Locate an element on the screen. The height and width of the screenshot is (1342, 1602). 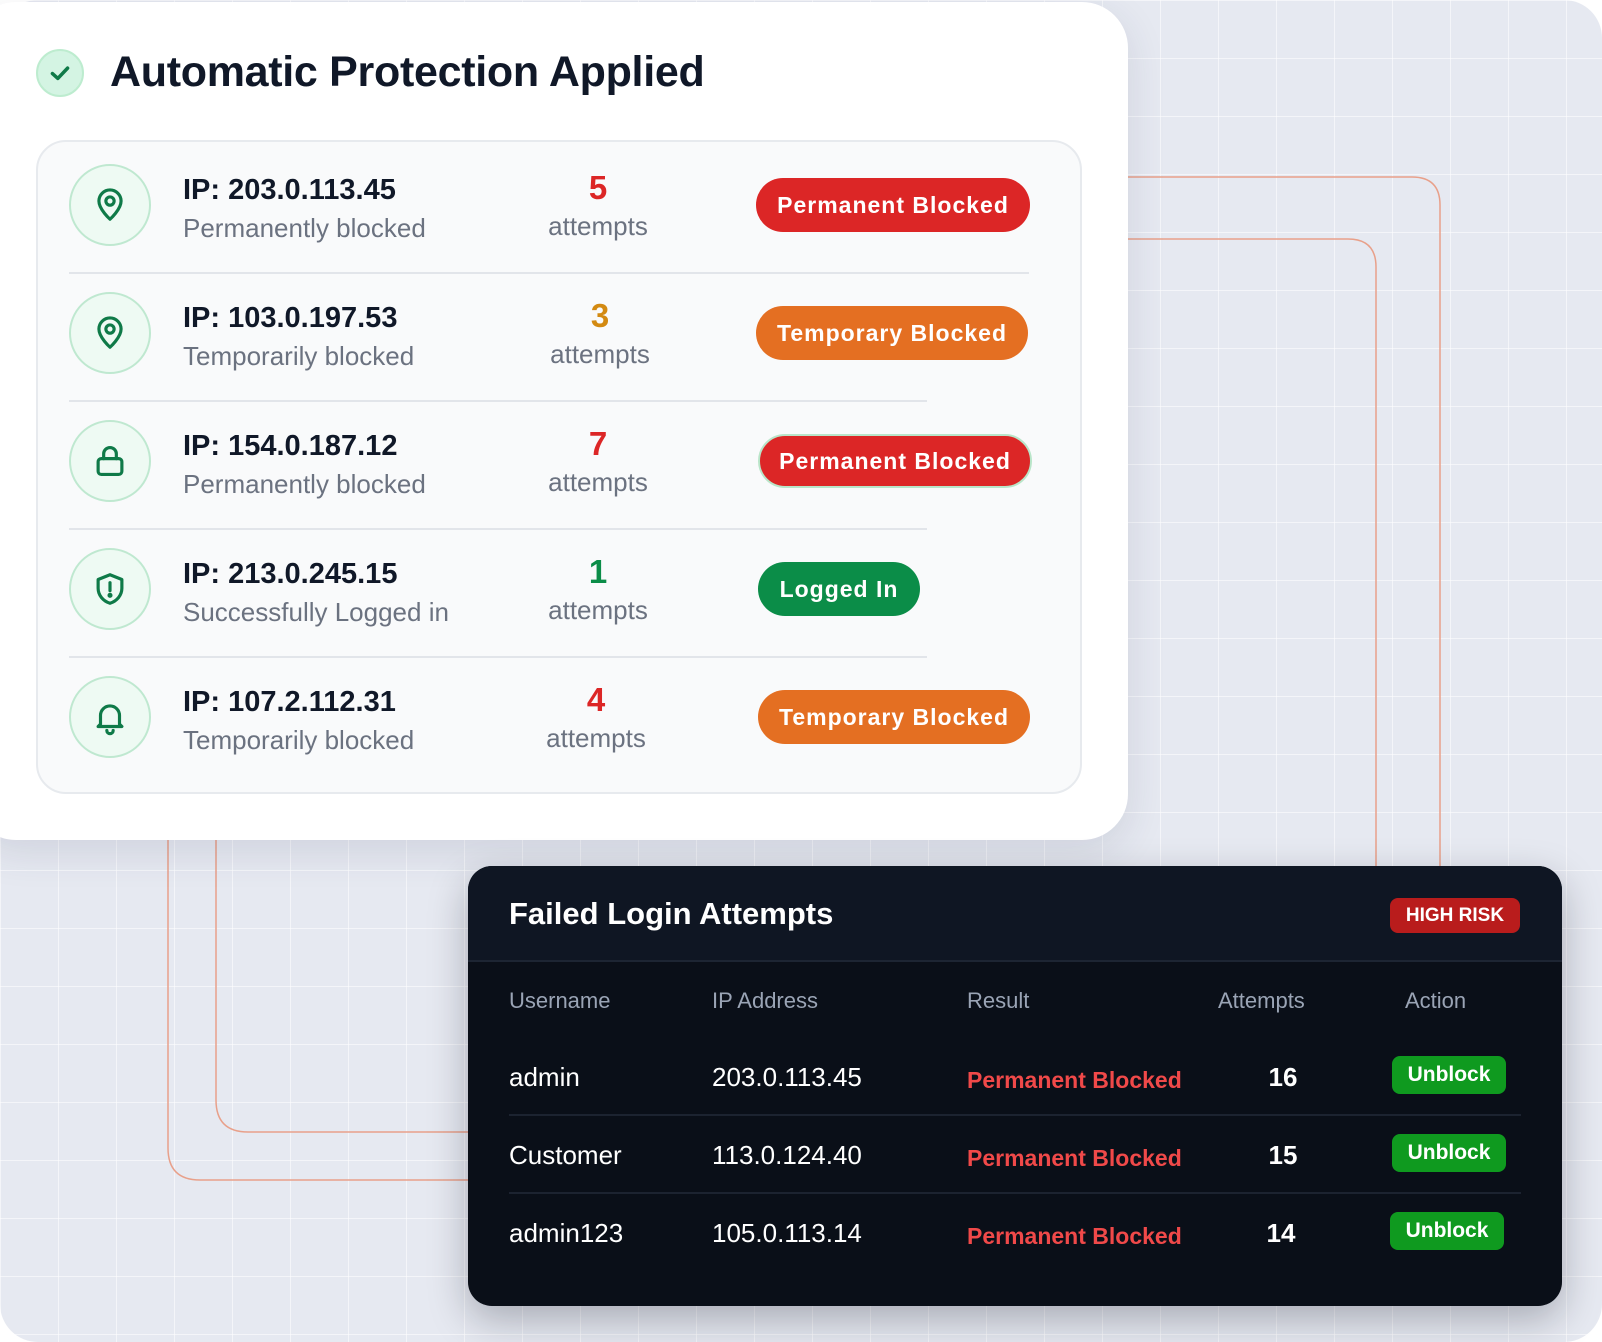
status-badge: Logged In is located at coordinates (839, 589).